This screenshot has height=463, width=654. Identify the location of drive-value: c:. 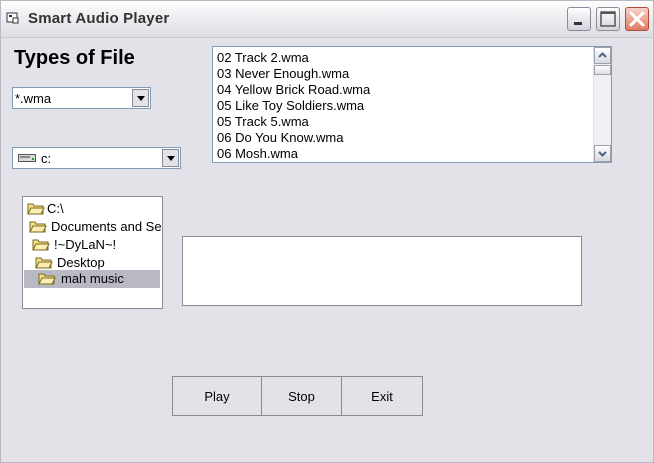
(46, 158).